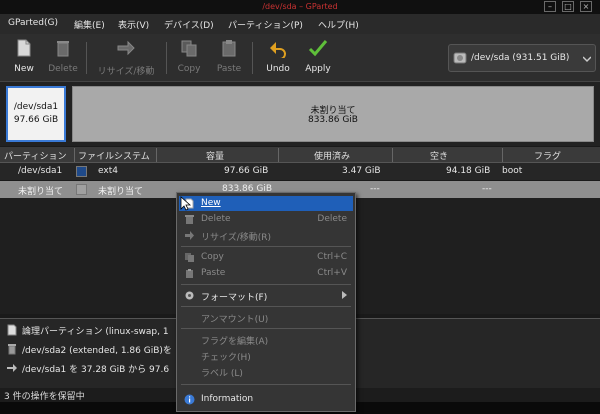  I want to click on minimize-icon: –, so click(550, 6).